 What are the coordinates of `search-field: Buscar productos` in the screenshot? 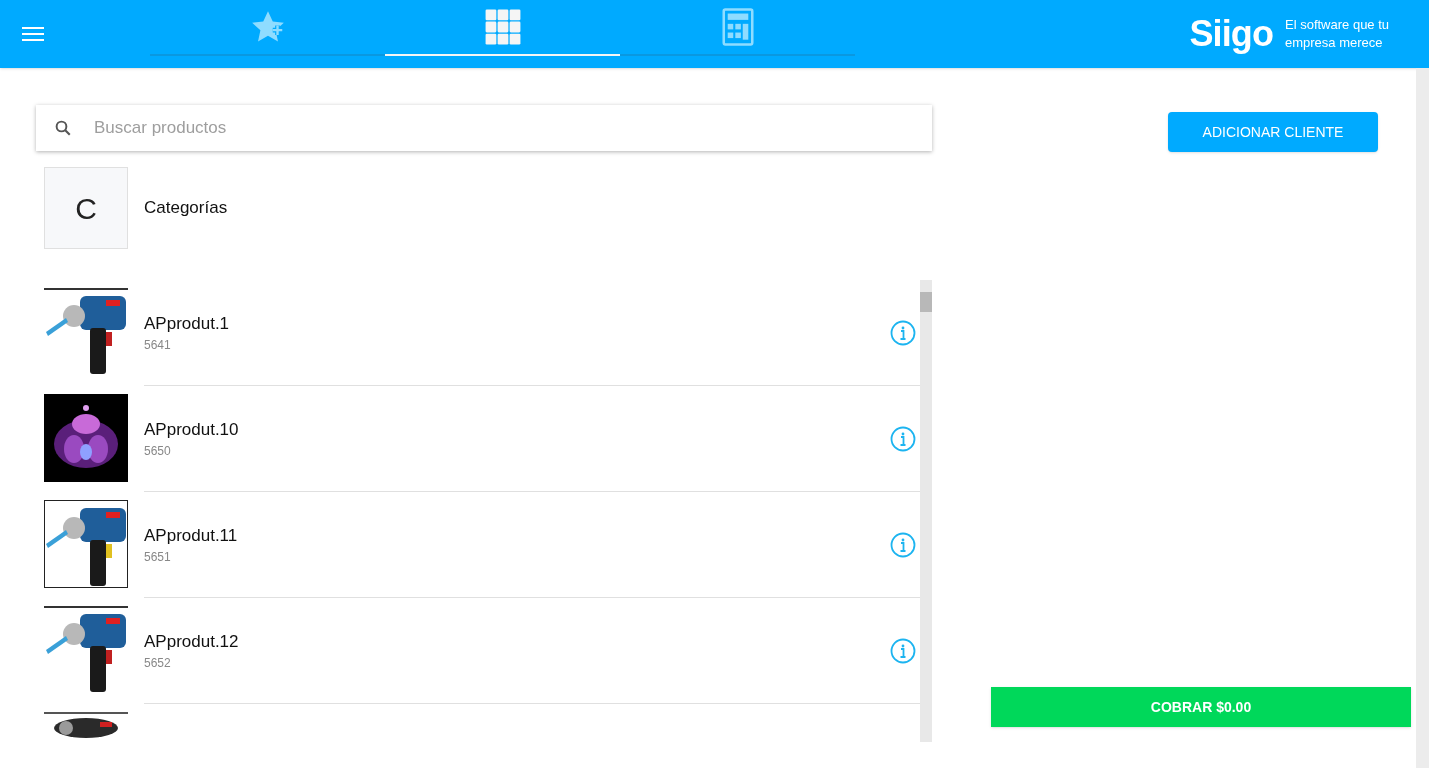 It's located at (484, 128).